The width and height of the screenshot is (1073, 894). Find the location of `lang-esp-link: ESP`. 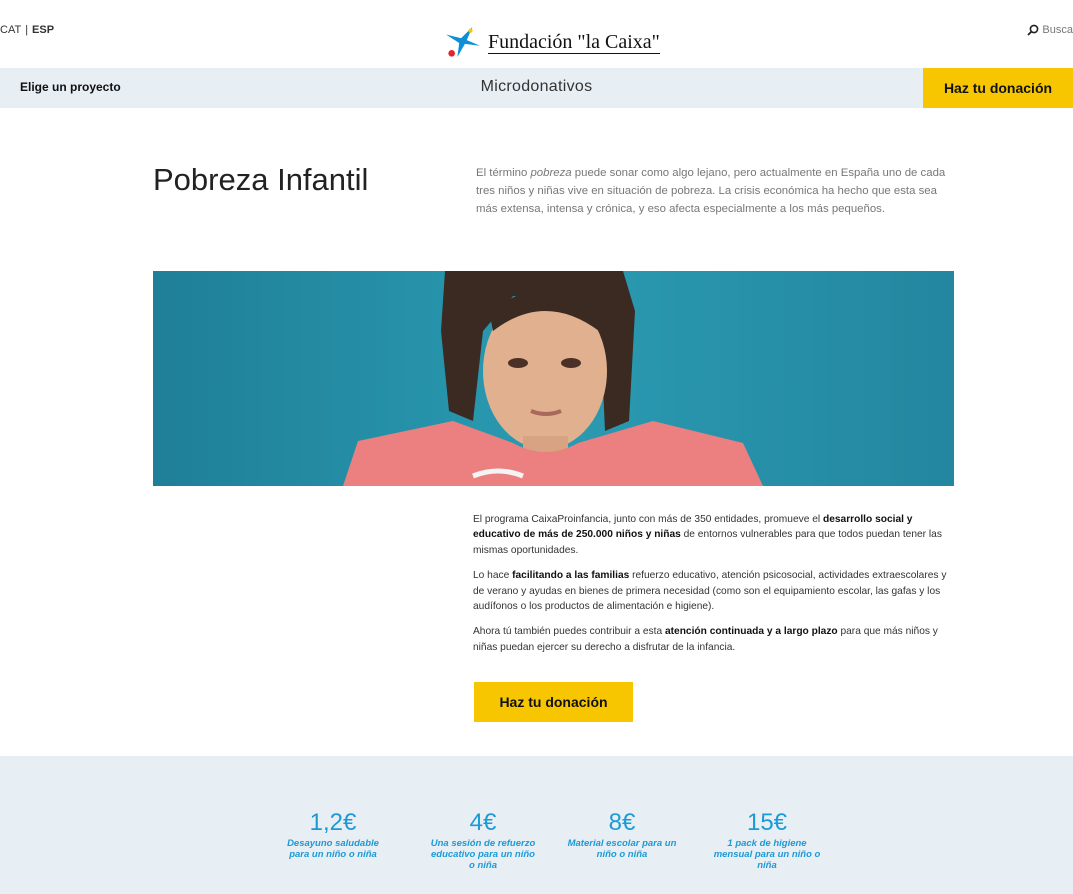

lang-esp-link: ESP is located at coordinates (43, 30).